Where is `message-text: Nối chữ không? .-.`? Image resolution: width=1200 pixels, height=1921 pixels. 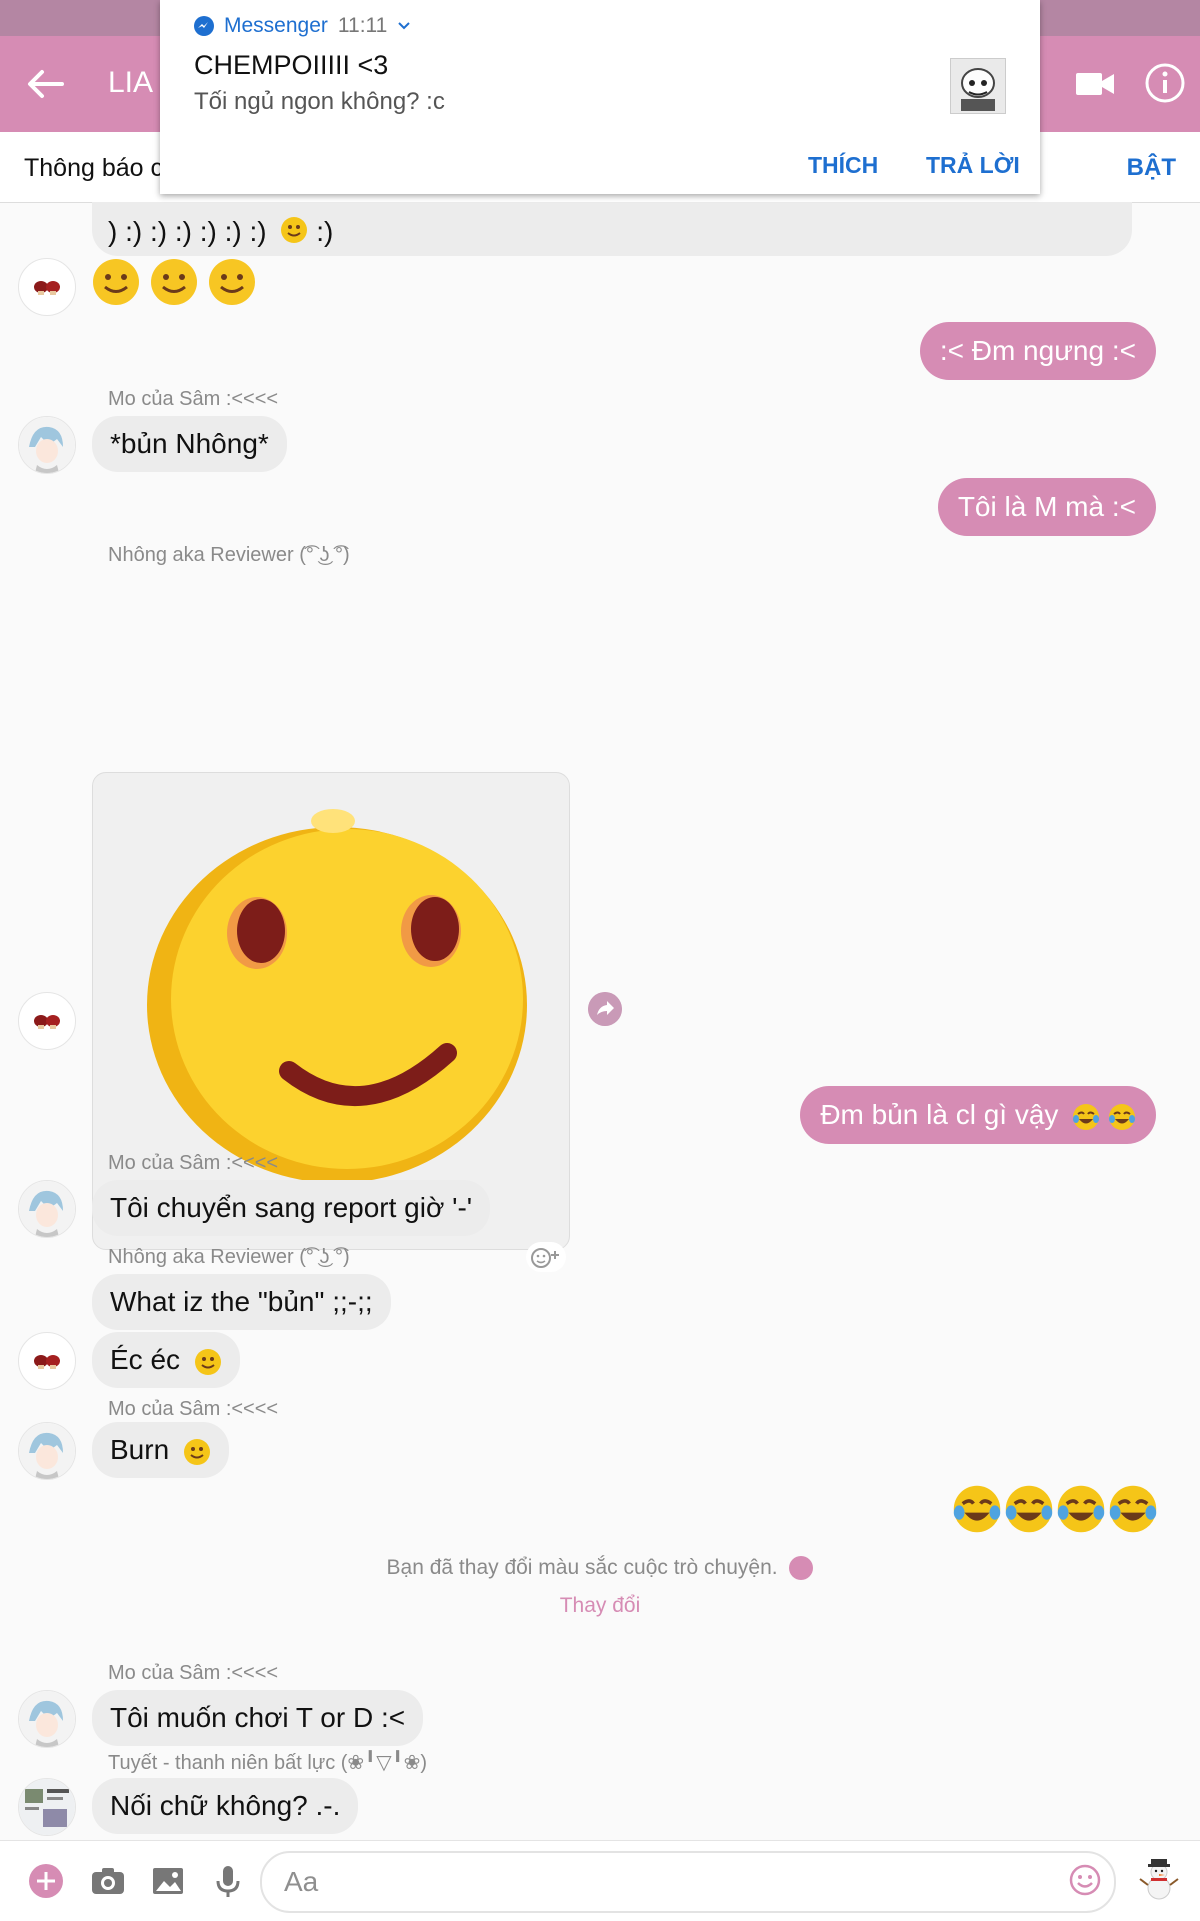 message-text: Nối chữ không? .-. is located at coordinates (225, 1805).